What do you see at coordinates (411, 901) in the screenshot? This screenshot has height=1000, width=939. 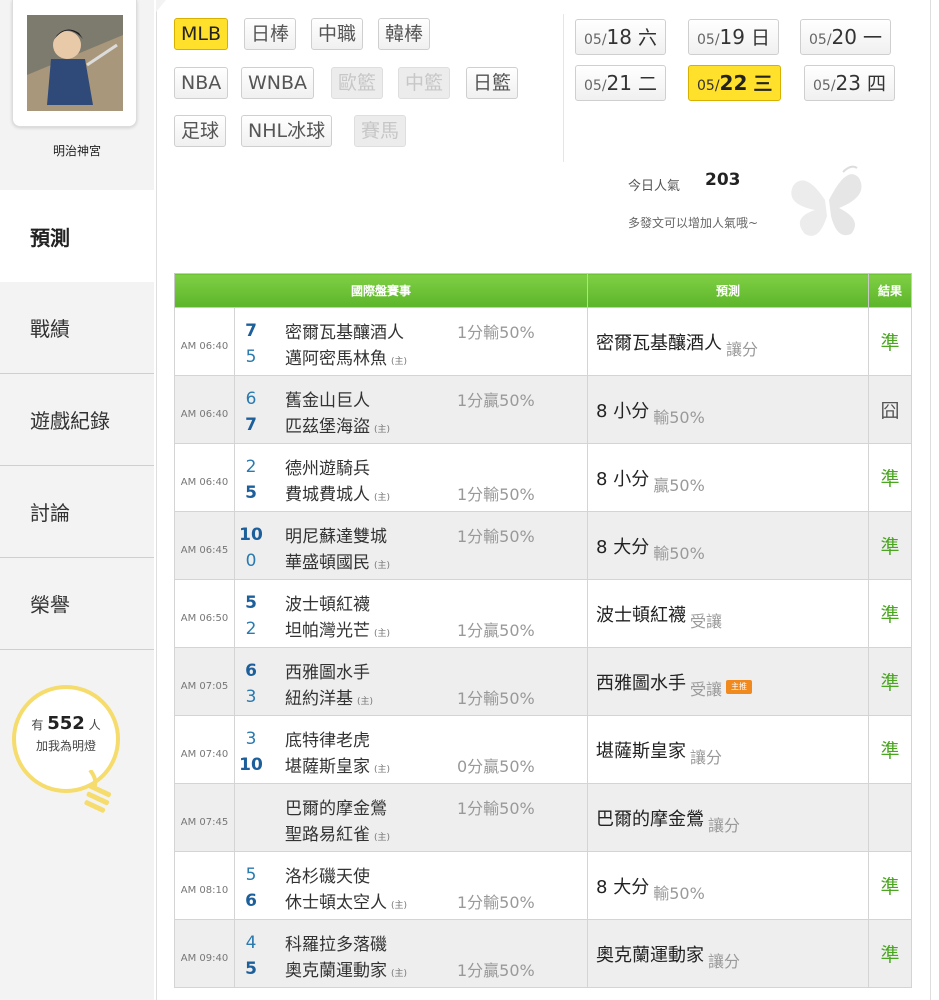 I see `home-line: 6 休士頓太空人 (主) 1分輸50%` at bounding box center [411, 901].